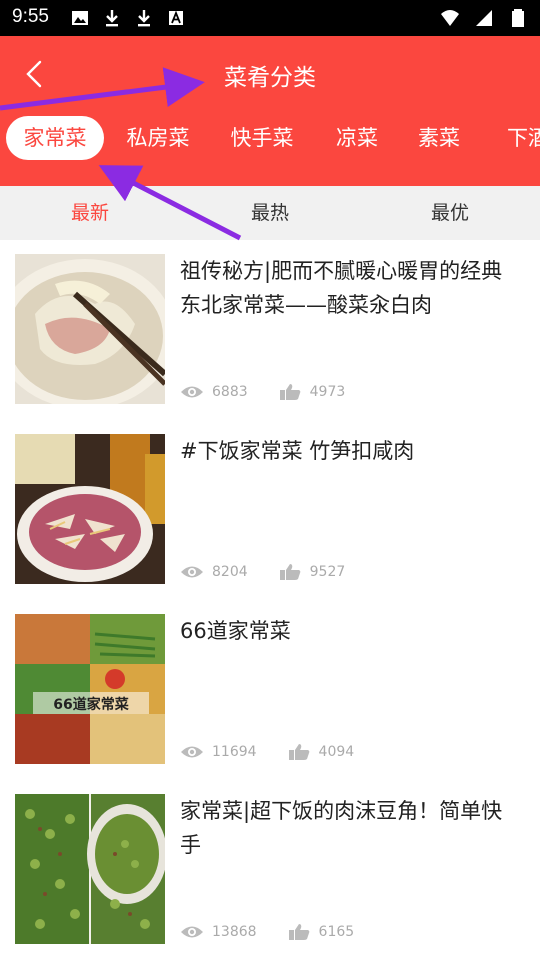 The height and width of the screenshot is (960, 540). Describe the element at coordinates (450, 213) in the screenshot. I see `sort-tab-best: 最优` at that location.